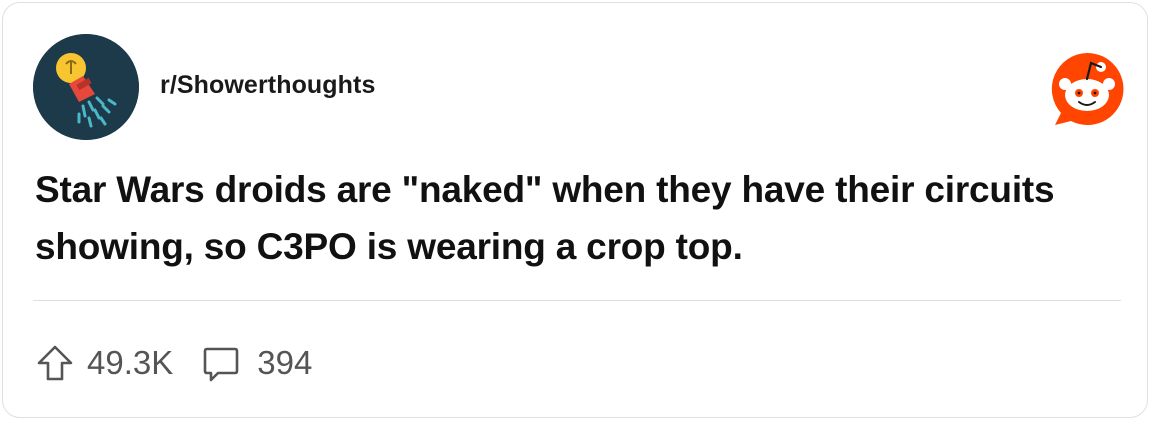  What do you see at coordinates (86, 87) in the screenshot?
I see `subreddit-avatar-icon` at bounding box center [86, 87].